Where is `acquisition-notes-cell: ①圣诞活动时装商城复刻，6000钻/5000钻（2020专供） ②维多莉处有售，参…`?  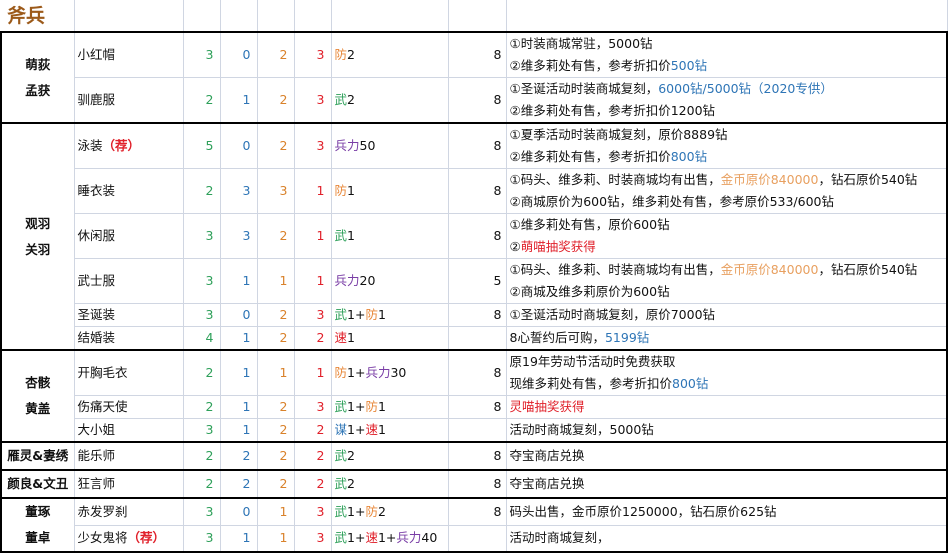
acquisition-notes-cell: ①圣诞活动时装商城复刻，6000钻/5000钻（2020专供） ②维多莉处有售，参… is located at coordinates (726, 100).